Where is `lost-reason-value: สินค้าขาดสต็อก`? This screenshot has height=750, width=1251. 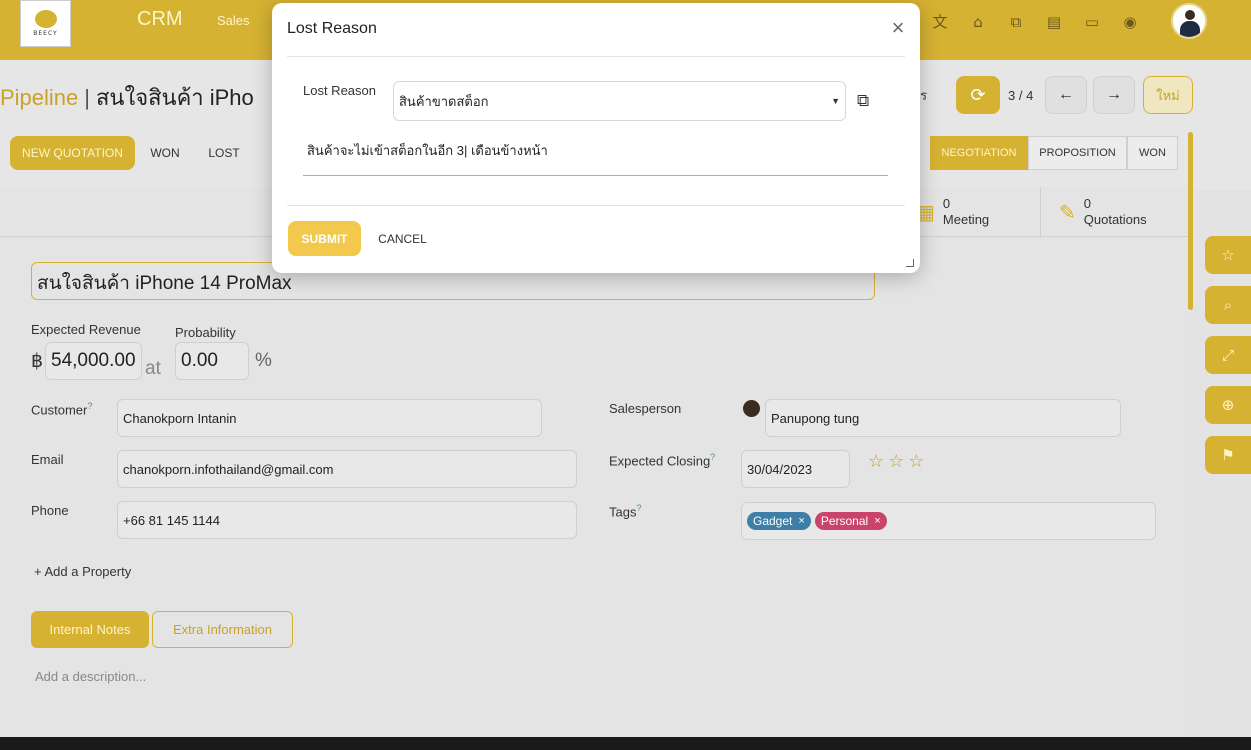 lost-reason-value: สินค้าขาดสต็อก is located at coordinates (444, 101).